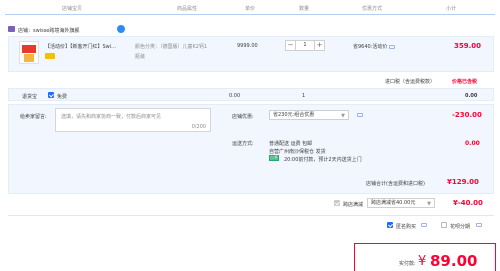  I want to click on cross-store-select: 跨店满减省40.00元 ▼, so click(401, 203).